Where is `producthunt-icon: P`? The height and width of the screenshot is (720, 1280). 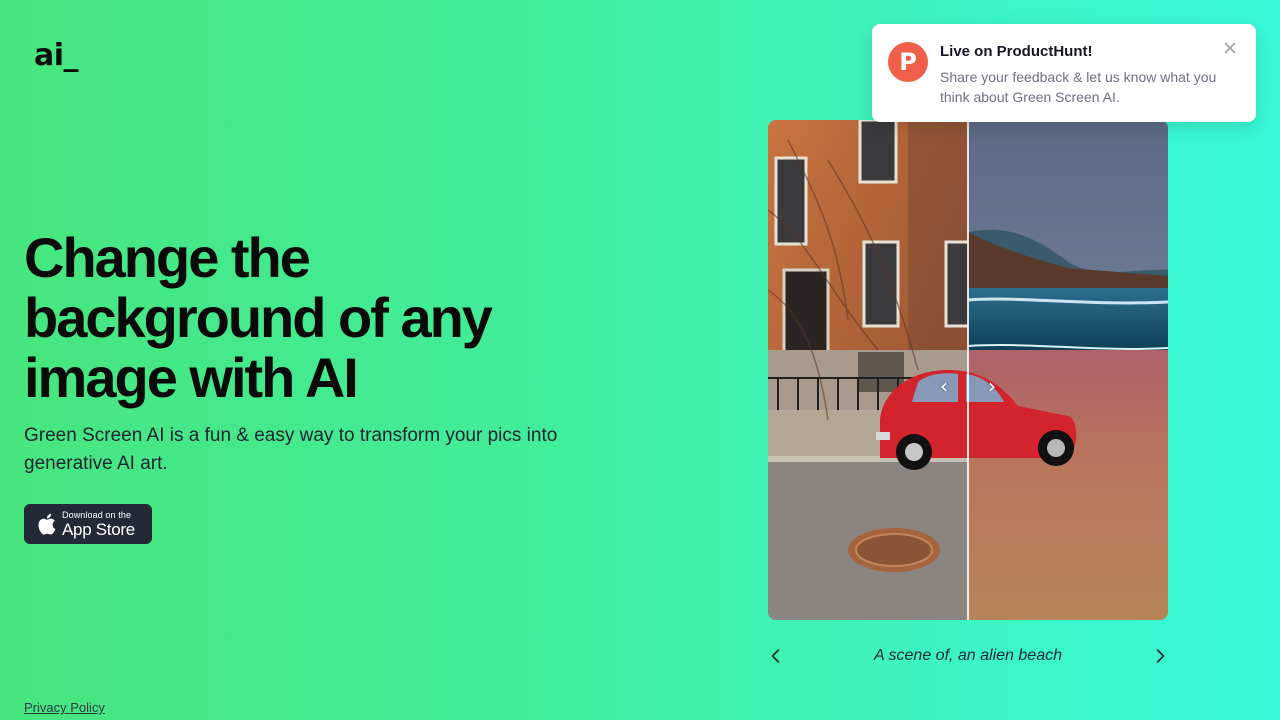 producthunt-icon: P is located at coordinates (908, 62).